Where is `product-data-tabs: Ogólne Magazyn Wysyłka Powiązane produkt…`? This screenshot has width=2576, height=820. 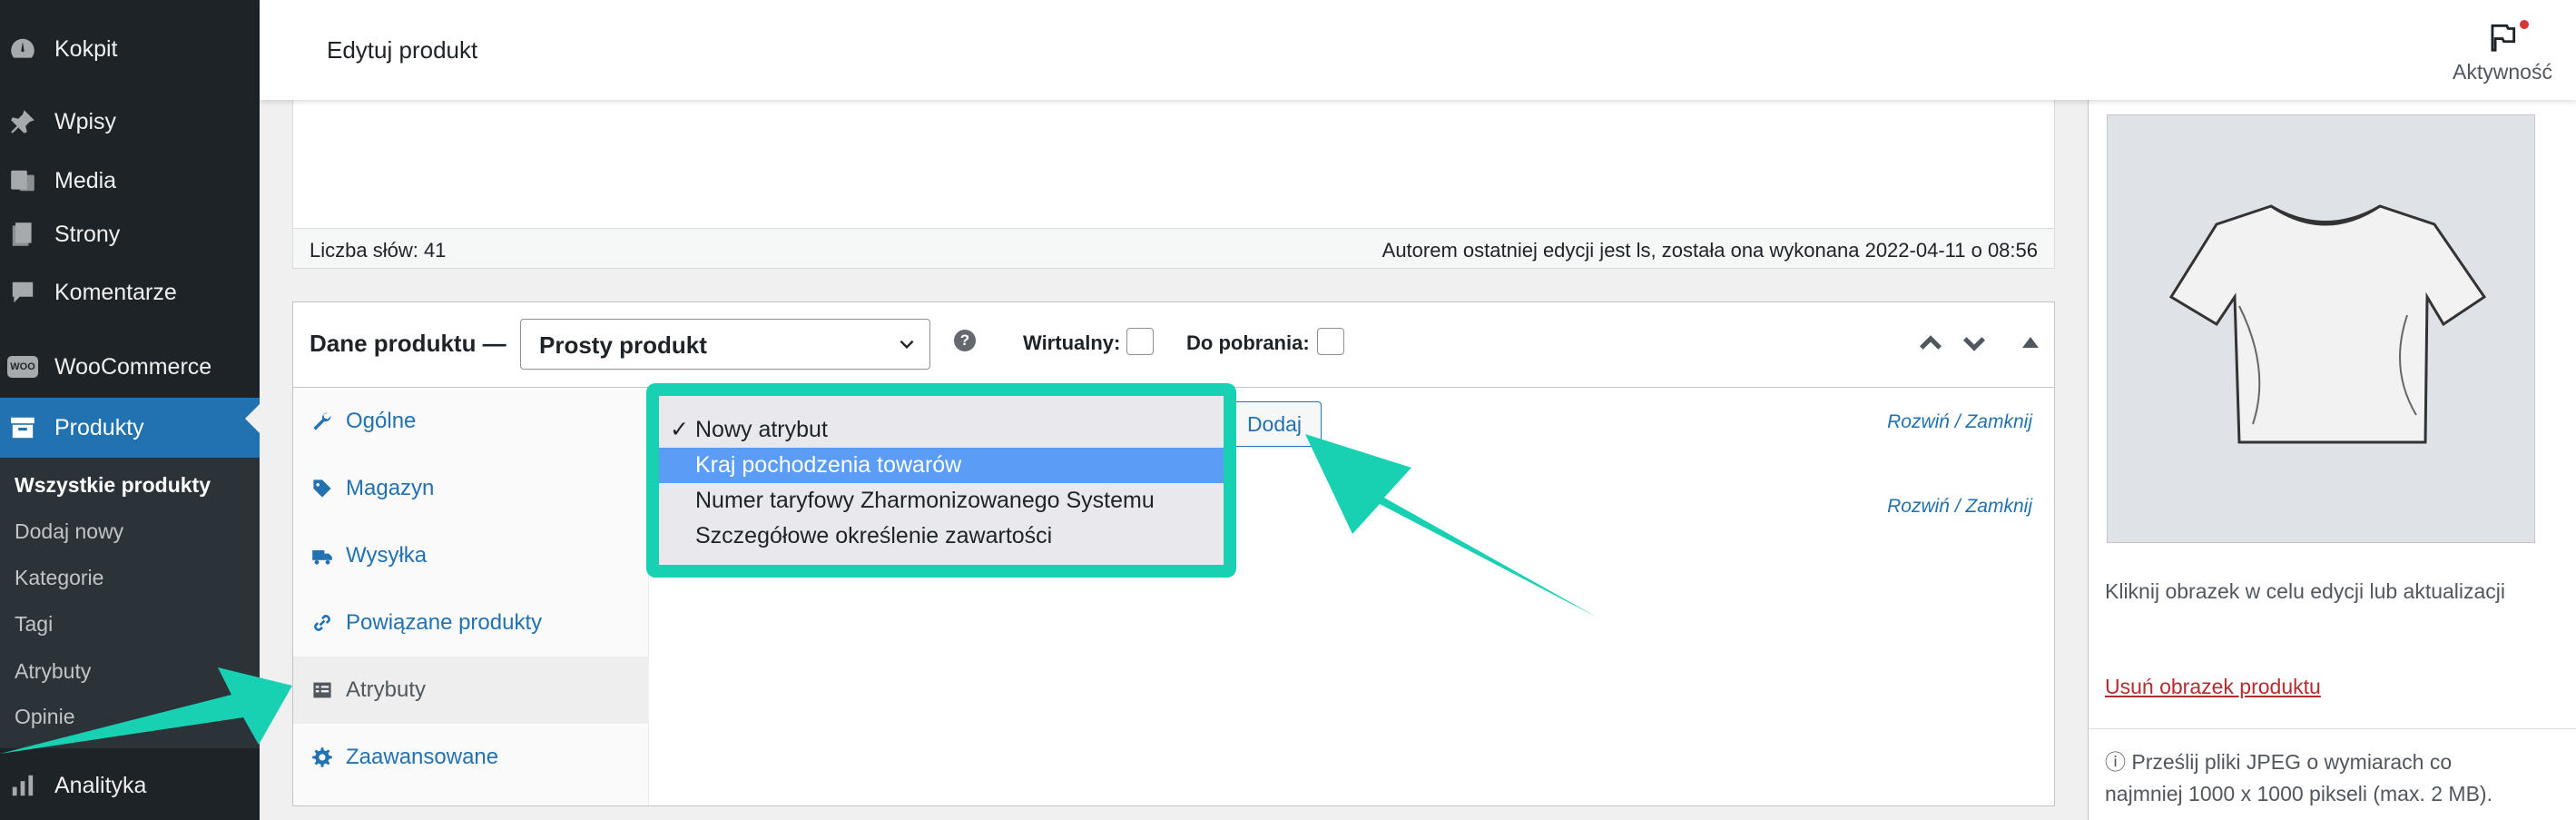 product-data-tabs: Ogólne Magazyn Wysyłka Powiązane produkt… is located at coordinates (471, 596).